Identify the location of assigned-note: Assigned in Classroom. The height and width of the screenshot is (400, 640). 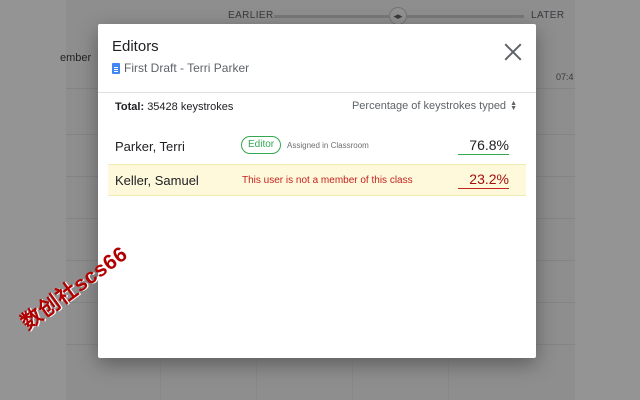
(328, 145).